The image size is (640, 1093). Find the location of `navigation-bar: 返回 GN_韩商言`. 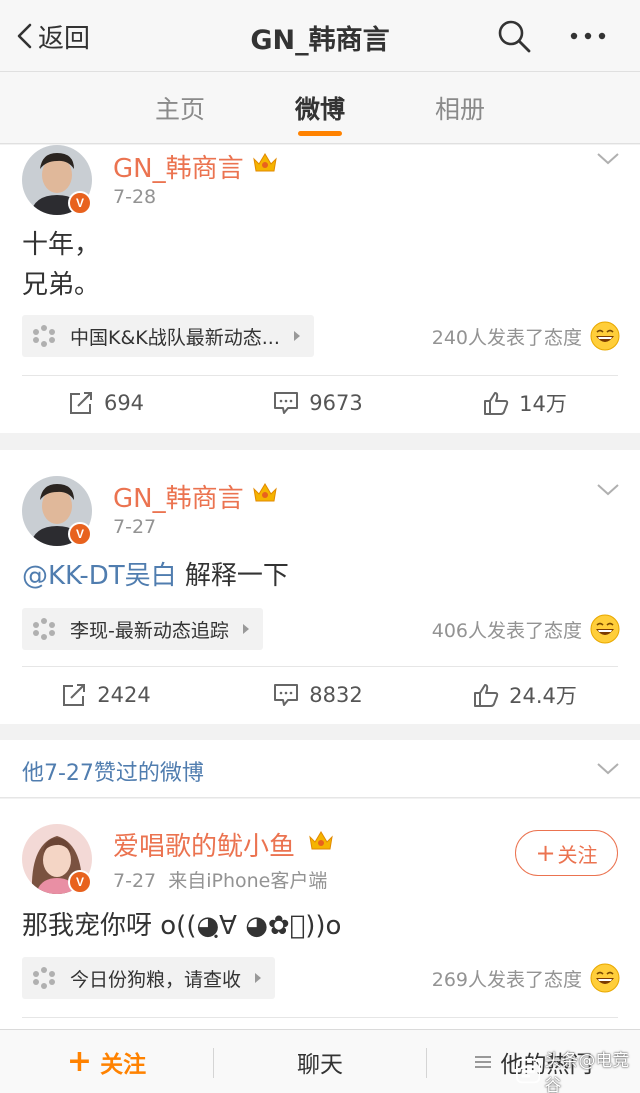

navigation-bar: 返回 GN_韩商言 is located at coordinates (320, 36).